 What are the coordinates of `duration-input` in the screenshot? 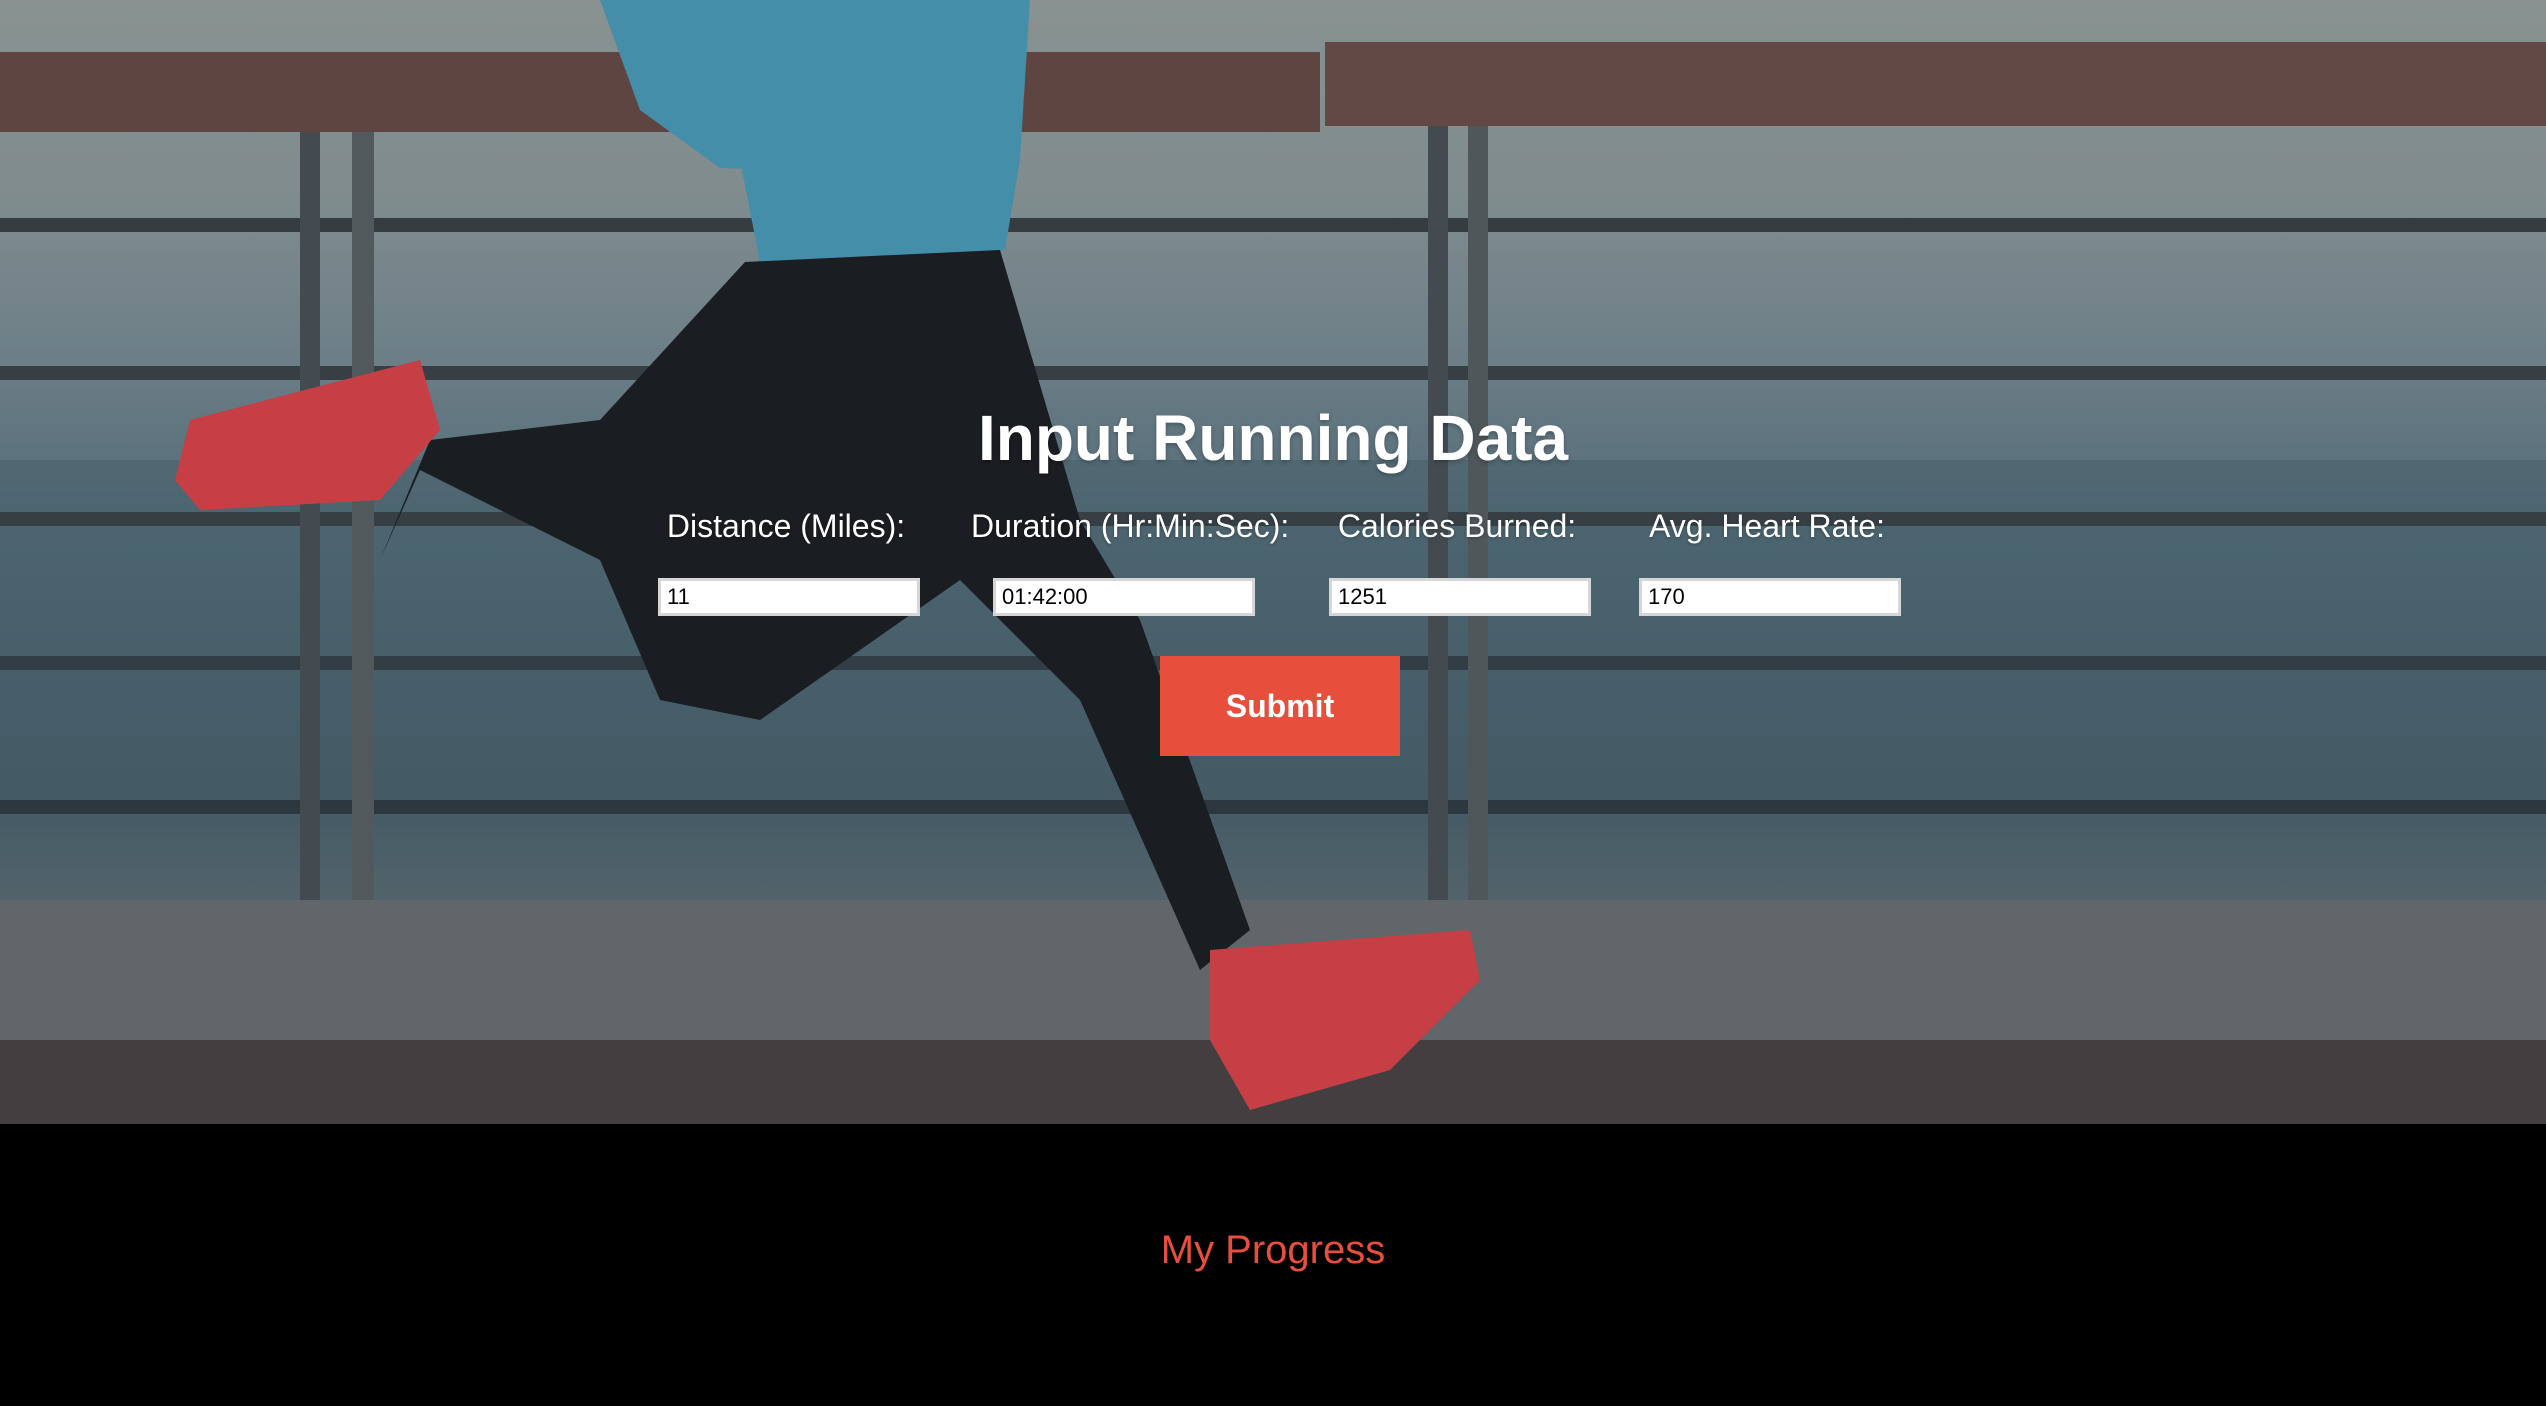 It's located at (1124, 597).